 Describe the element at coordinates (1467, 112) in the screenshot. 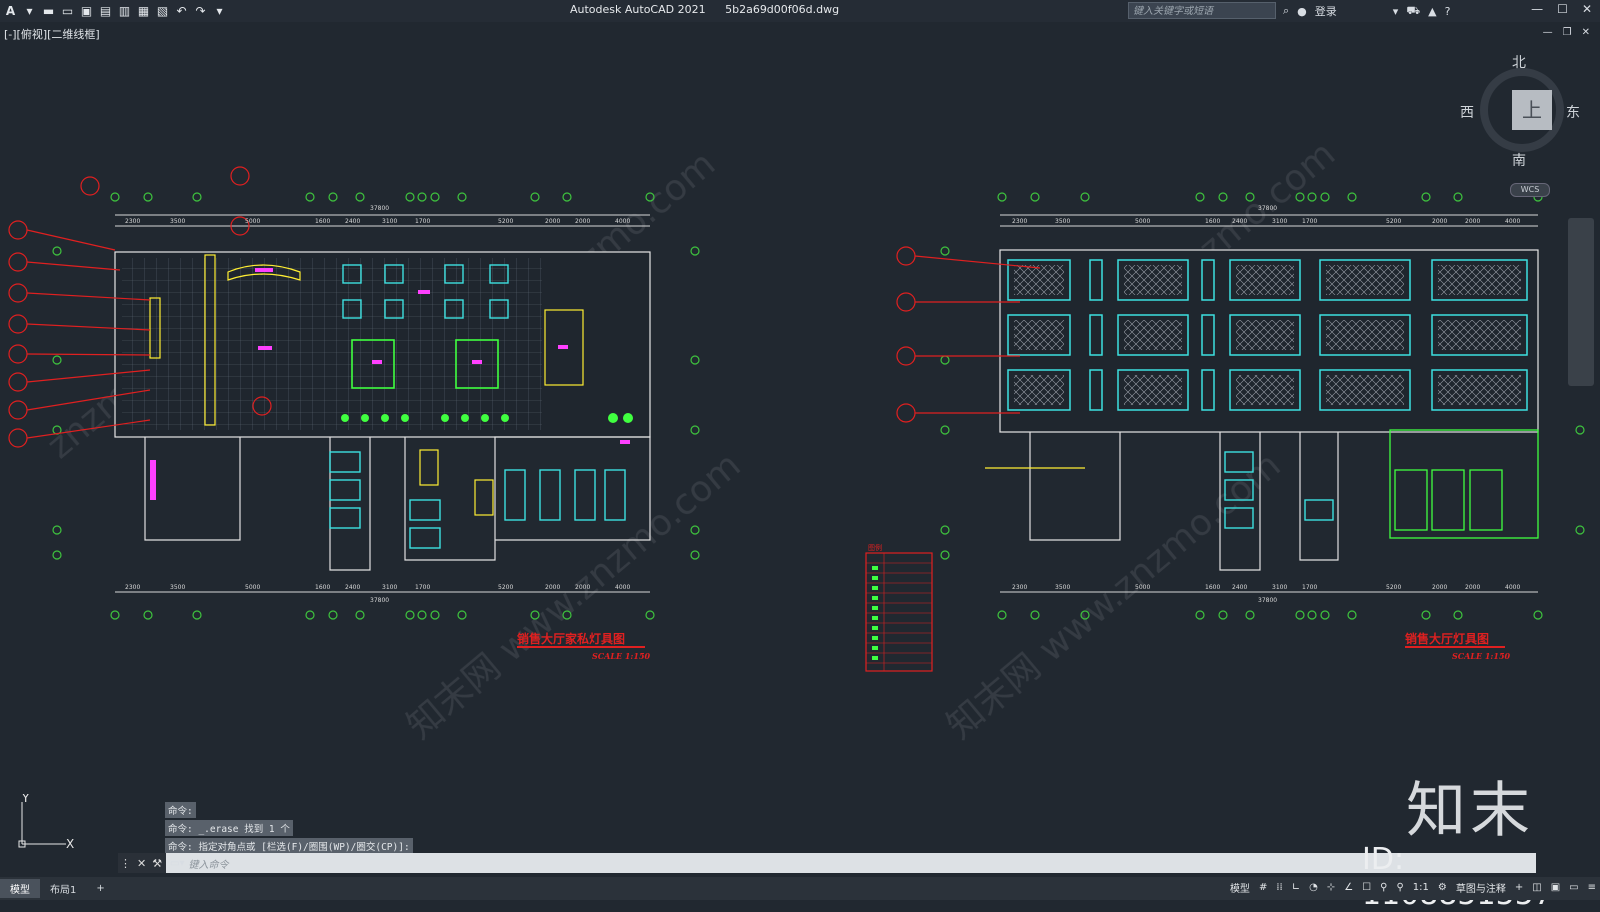

I see `compass-west: 西` at that location.